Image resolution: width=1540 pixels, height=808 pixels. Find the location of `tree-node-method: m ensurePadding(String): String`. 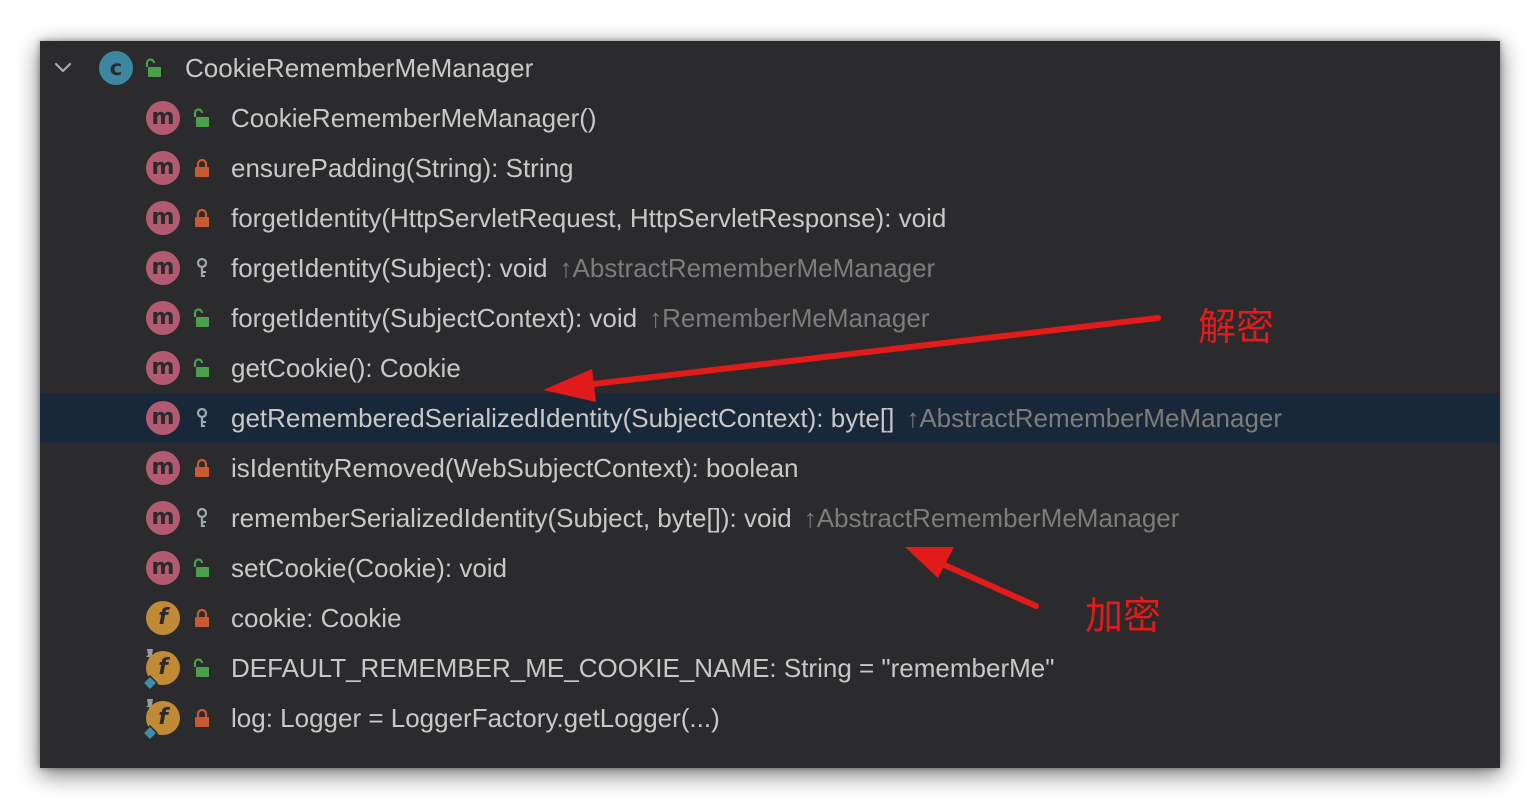

tree-node-method: m ensurePadding(String): String is located at coordinates (770, 168).